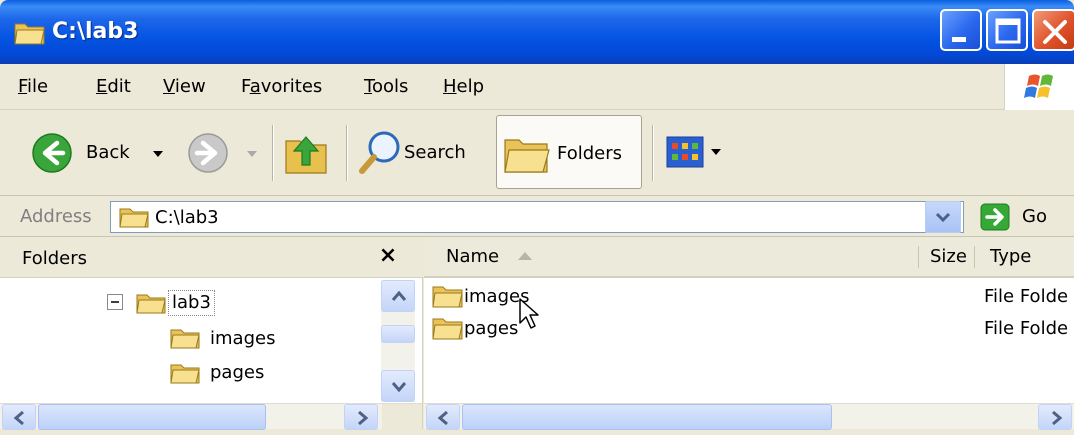 The image size is (1074, 435). I want to click on list-horizontal-scrollbar, so click(749, 416).